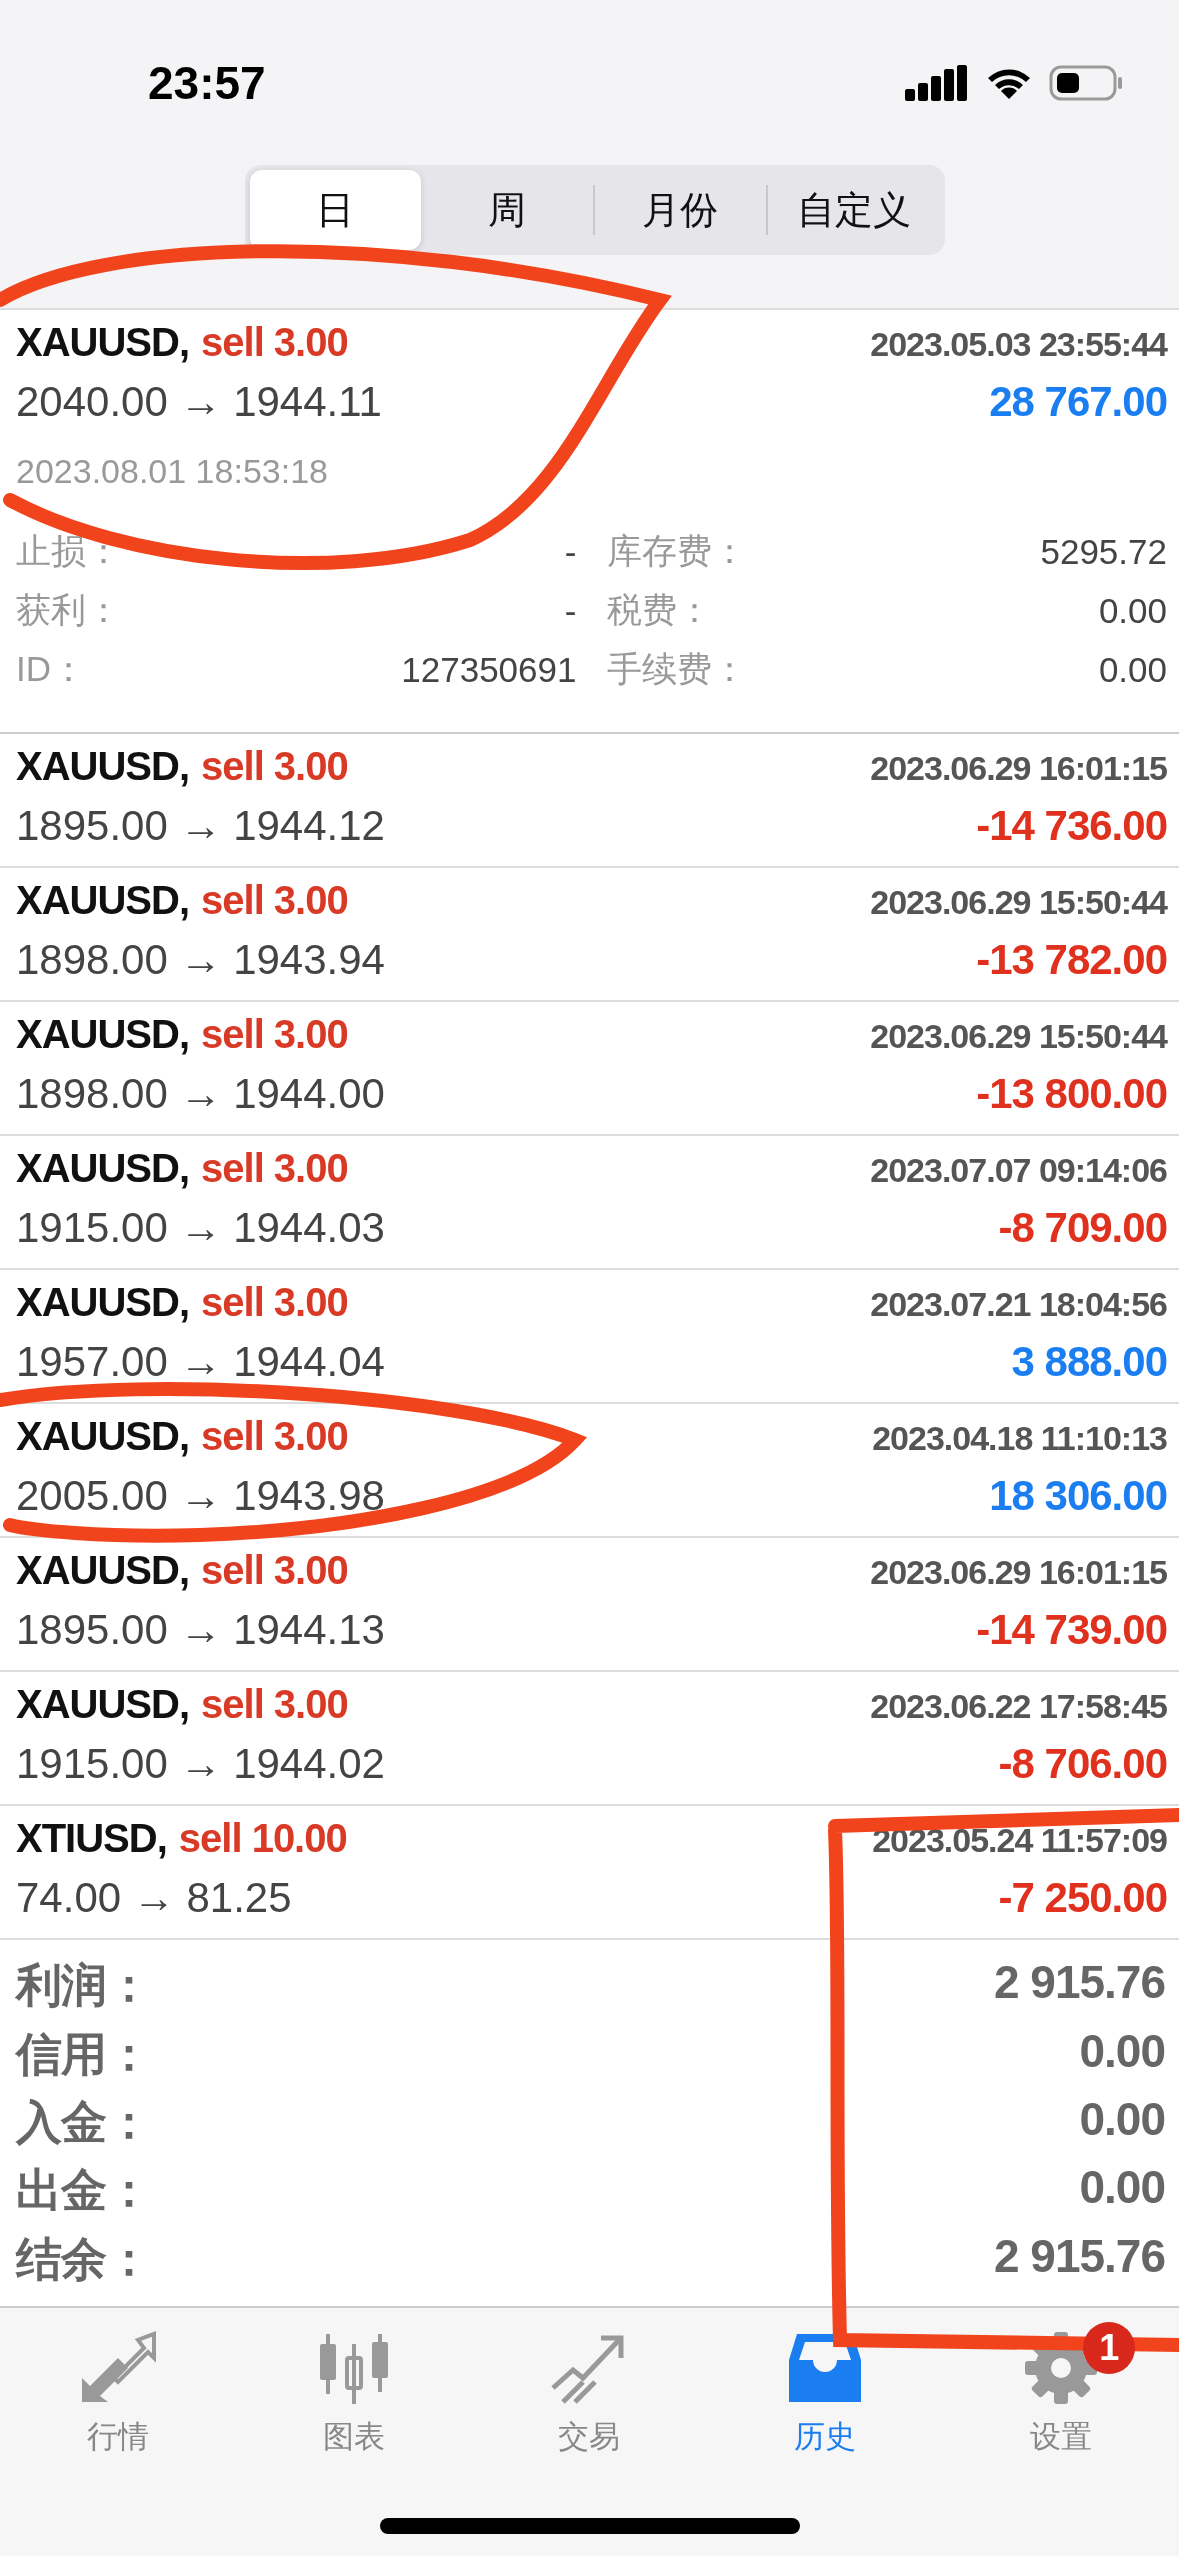  What do you see at coordinates (83, 2259) in the screenshot?
I see `summary-label: 结余：` at bounding box center [83, 2259].